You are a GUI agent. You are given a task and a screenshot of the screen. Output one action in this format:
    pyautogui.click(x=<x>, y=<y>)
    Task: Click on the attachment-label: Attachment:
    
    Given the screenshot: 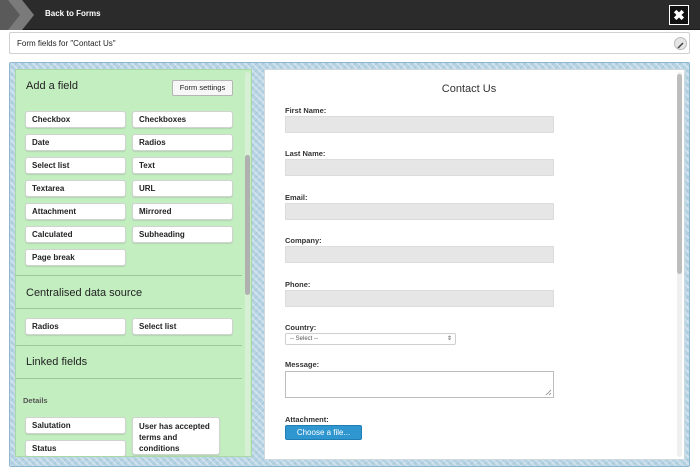 What is the action you would take?
    pyautogui.click(x=307, y=419)
    